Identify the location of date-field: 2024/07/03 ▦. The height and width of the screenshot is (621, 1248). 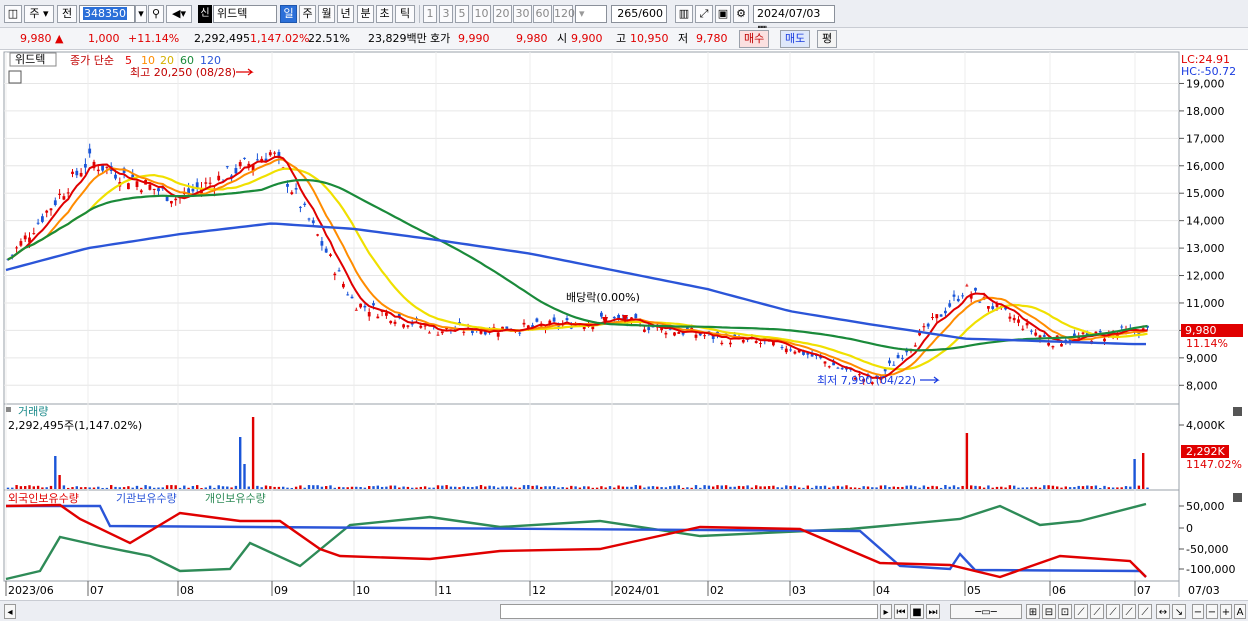
(794, 20).